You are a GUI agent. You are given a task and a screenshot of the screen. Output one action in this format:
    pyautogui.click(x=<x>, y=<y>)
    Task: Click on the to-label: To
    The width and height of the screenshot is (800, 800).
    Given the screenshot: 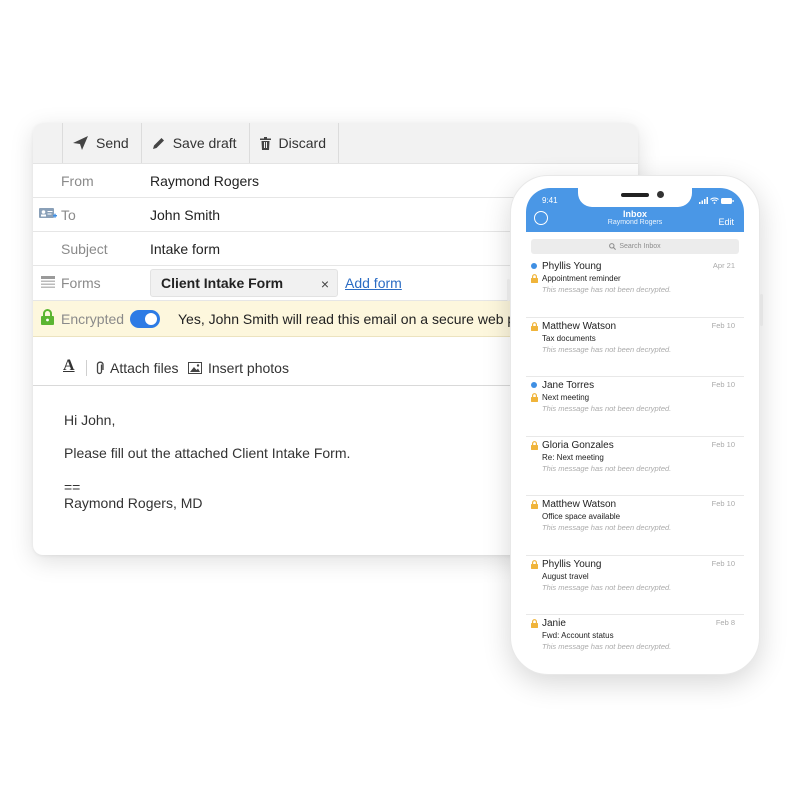 What is the action you would take?
    pyautogui.click(x=68, y=214)
    